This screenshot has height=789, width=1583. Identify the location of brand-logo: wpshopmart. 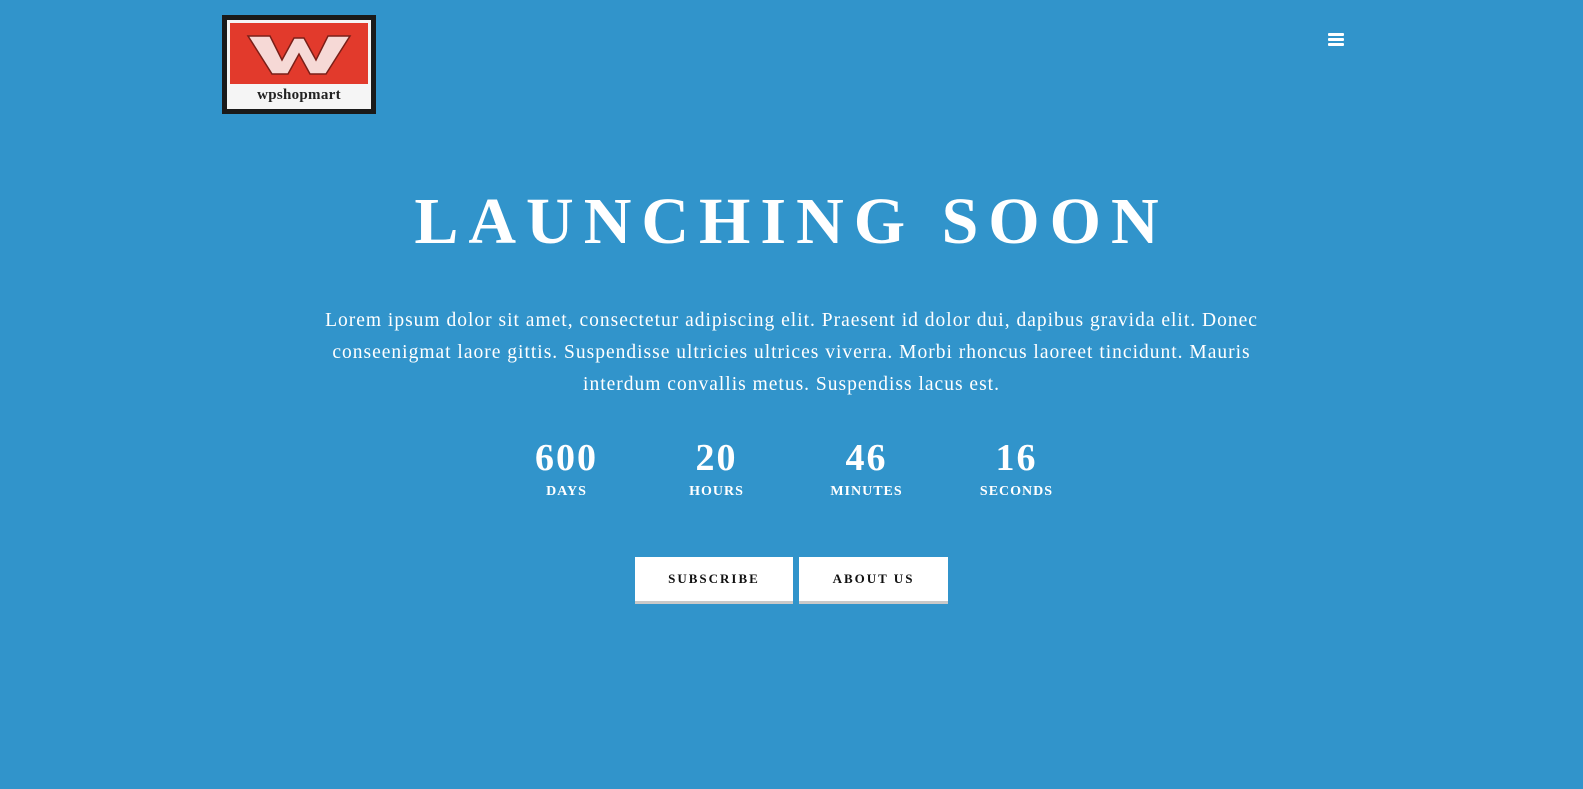
(299, 64).